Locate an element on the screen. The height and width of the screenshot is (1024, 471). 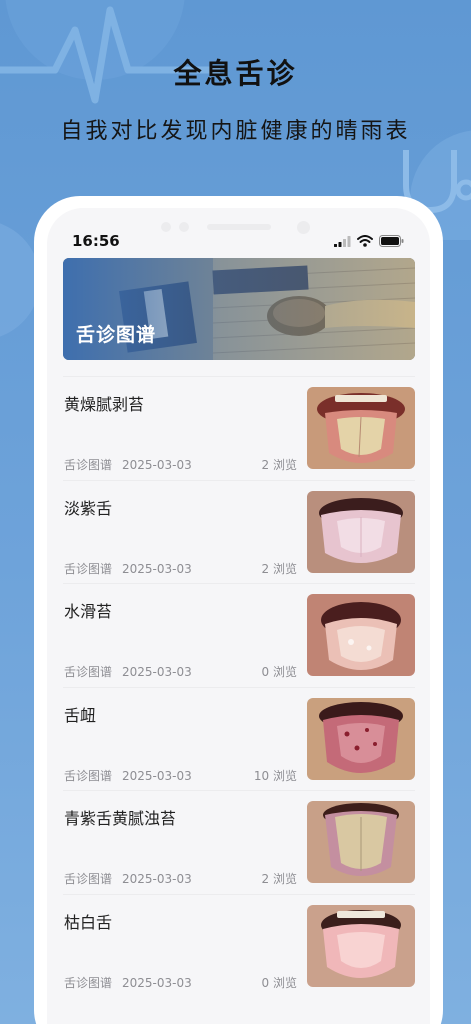
item-views: 10 浏览 is located at coordinates (275, 775).